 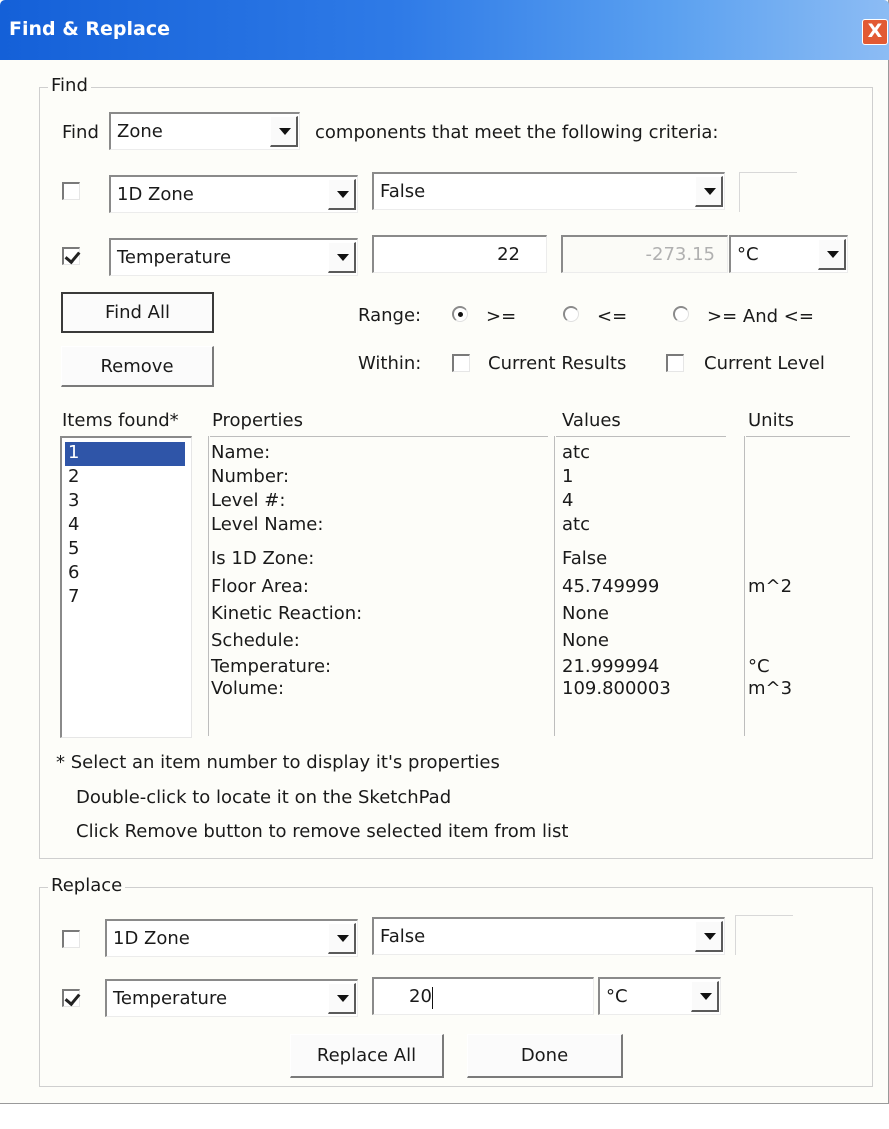 I want to click on close-icon: X, so click(x=875, y=31).